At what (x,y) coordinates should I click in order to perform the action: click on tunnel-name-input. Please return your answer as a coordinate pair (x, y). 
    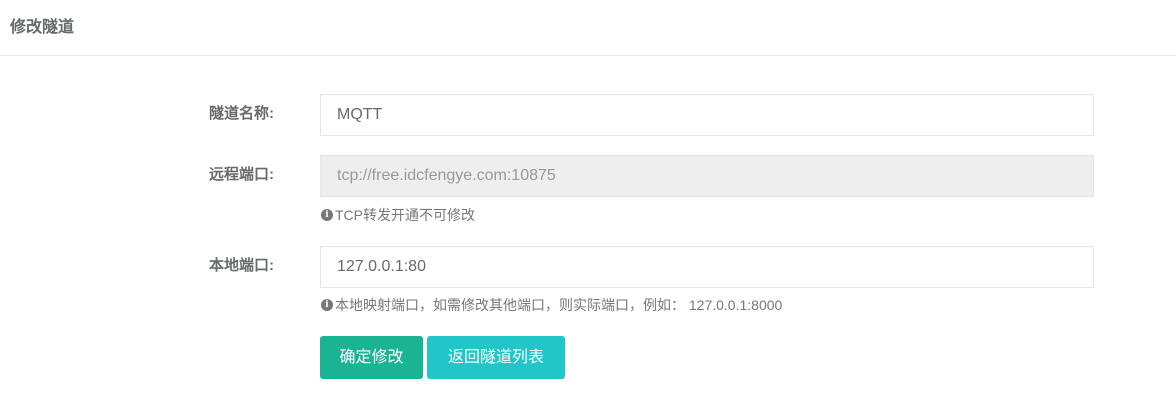
    Looking at the image, I should click on (707, 115).